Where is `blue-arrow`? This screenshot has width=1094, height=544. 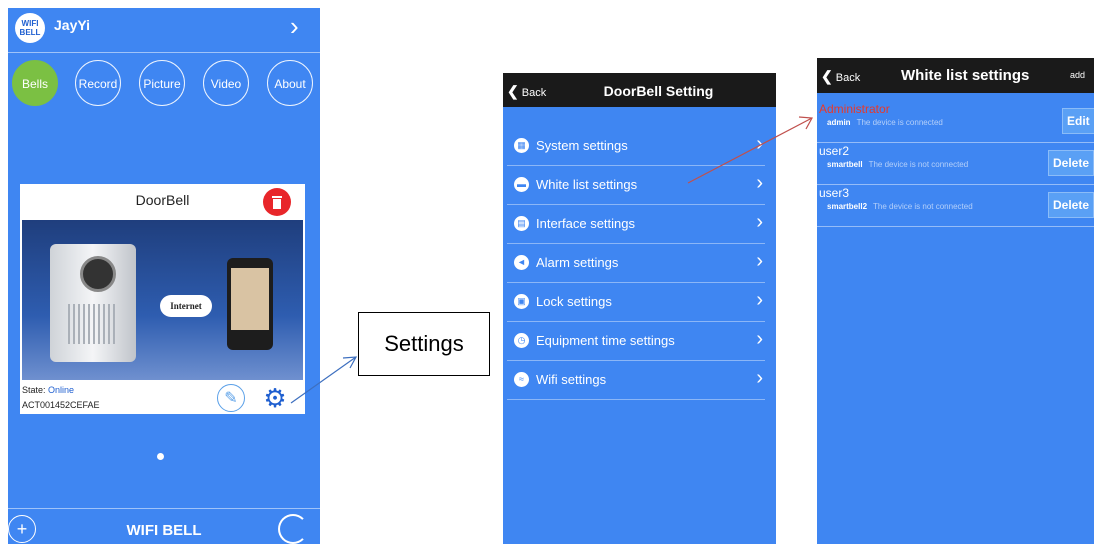 blue-arrow is located at coordinates (324, 380).